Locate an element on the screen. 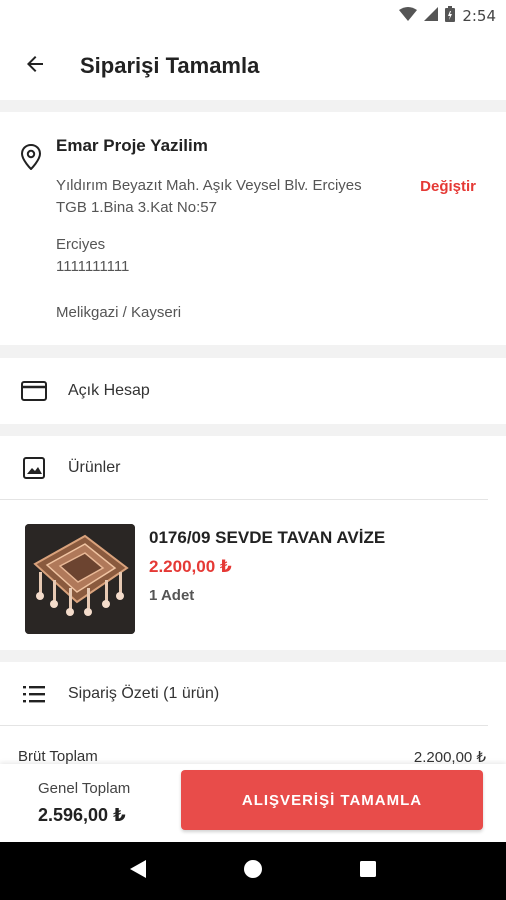 Image resolution: width=506 pixels, height=900 pixels. payment-method-row: Açık Hesap is located at coordinates (253, 391).